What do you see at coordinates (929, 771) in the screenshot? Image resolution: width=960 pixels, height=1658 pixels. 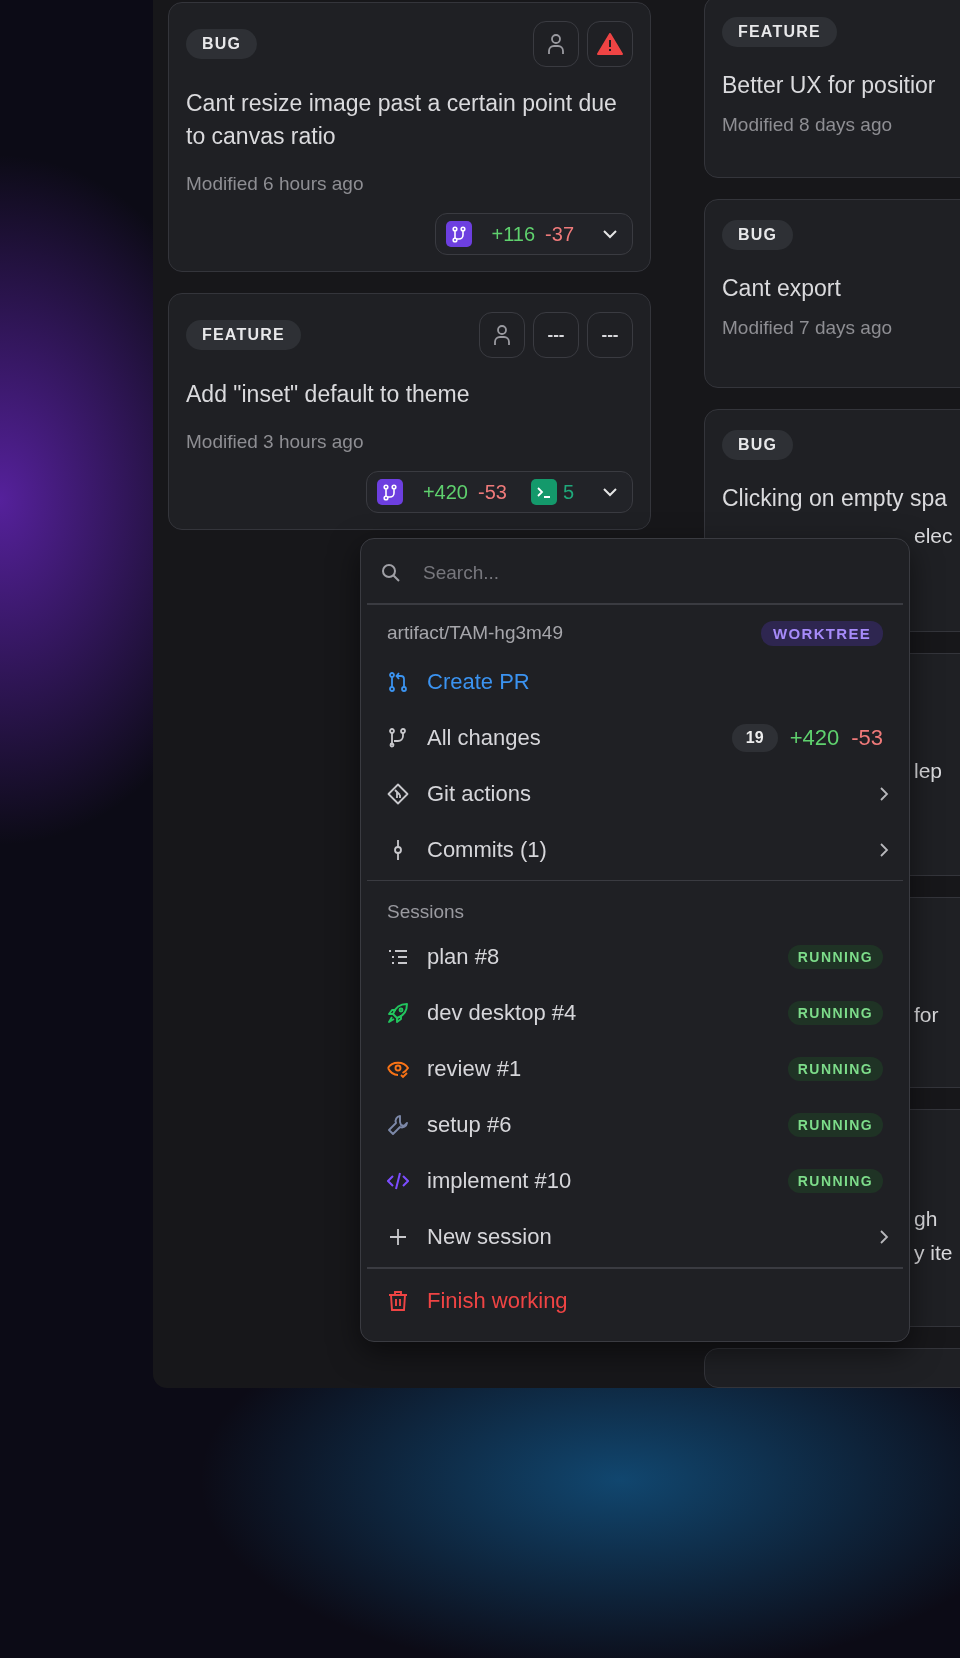 I see `card-title: lep` at bounding box center [929, 771].